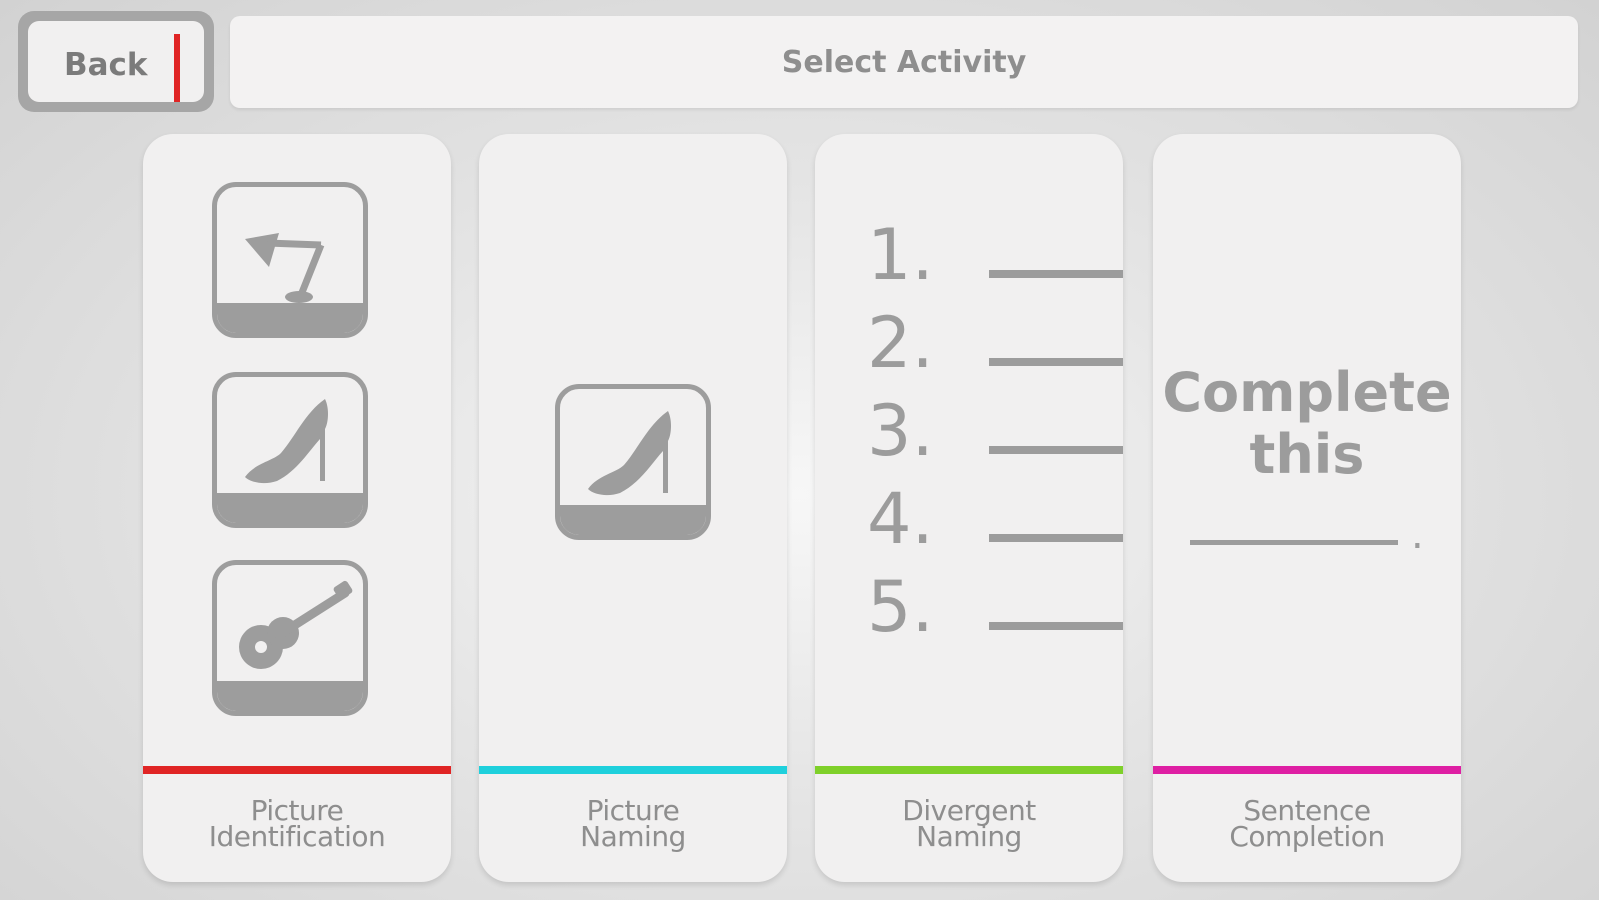 This screenshot has height=900, width=1599. What do you see at coordinates (106, 65) in the screenshot?
I see `back-button-label: Back` at bounding box center [106, 65].